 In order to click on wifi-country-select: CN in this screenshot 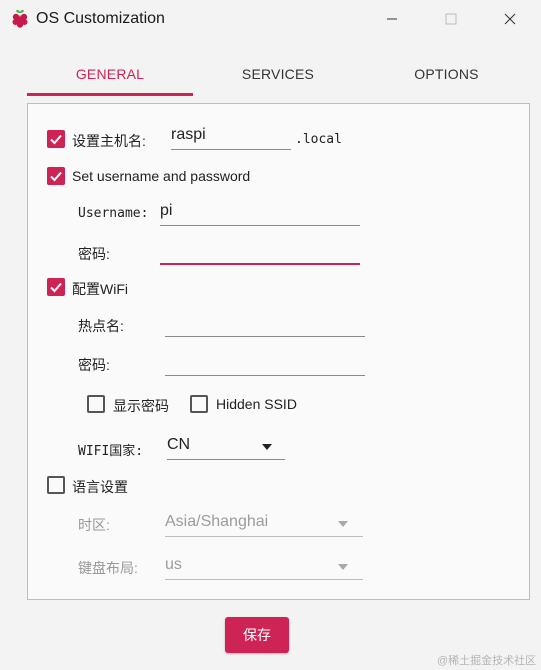, I will do `click(226, 447)`.